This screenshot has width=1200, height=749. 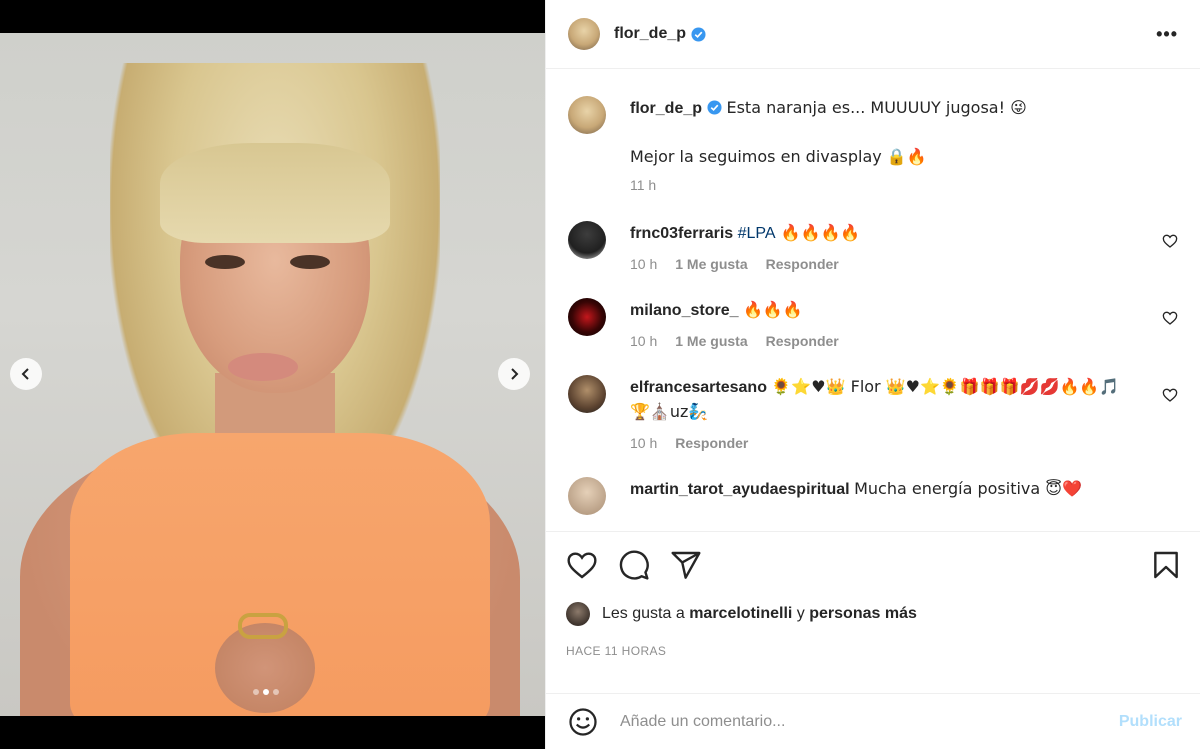 What do you see at coordinates (874, 651) in the screenshot?
I see `post-timestamp: HACE 11 HORAS` at bounding box center [874, 651].